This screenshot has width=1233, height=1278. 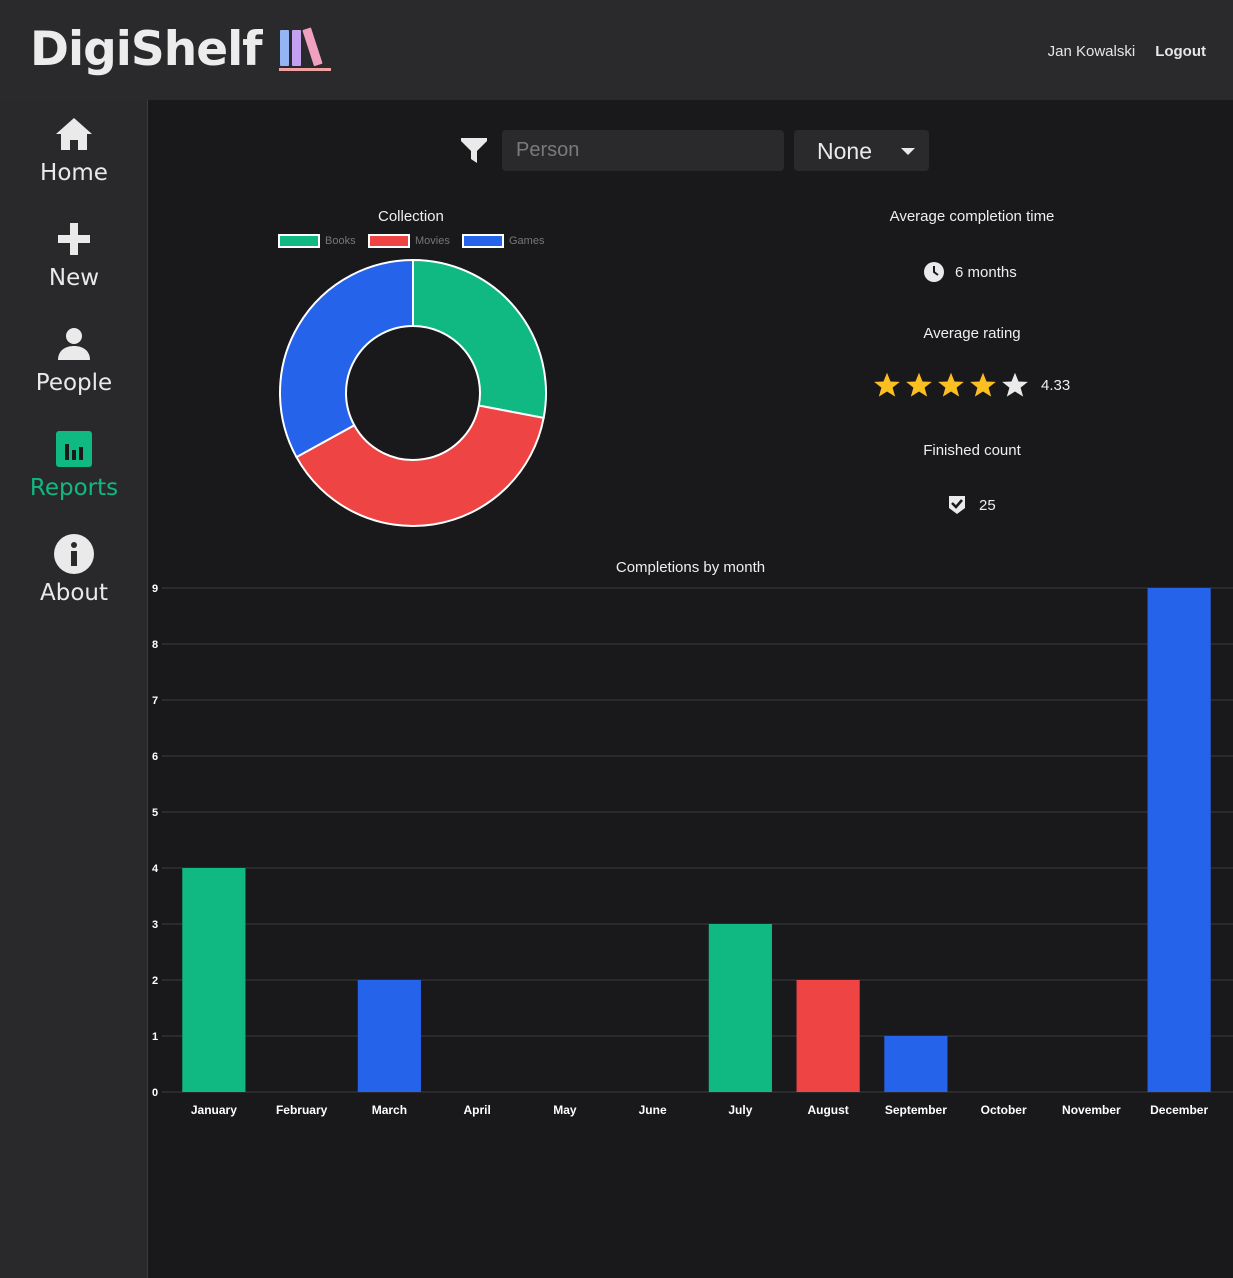 I want to click on y-tick-label: 1, so click(x=155, y=1037).